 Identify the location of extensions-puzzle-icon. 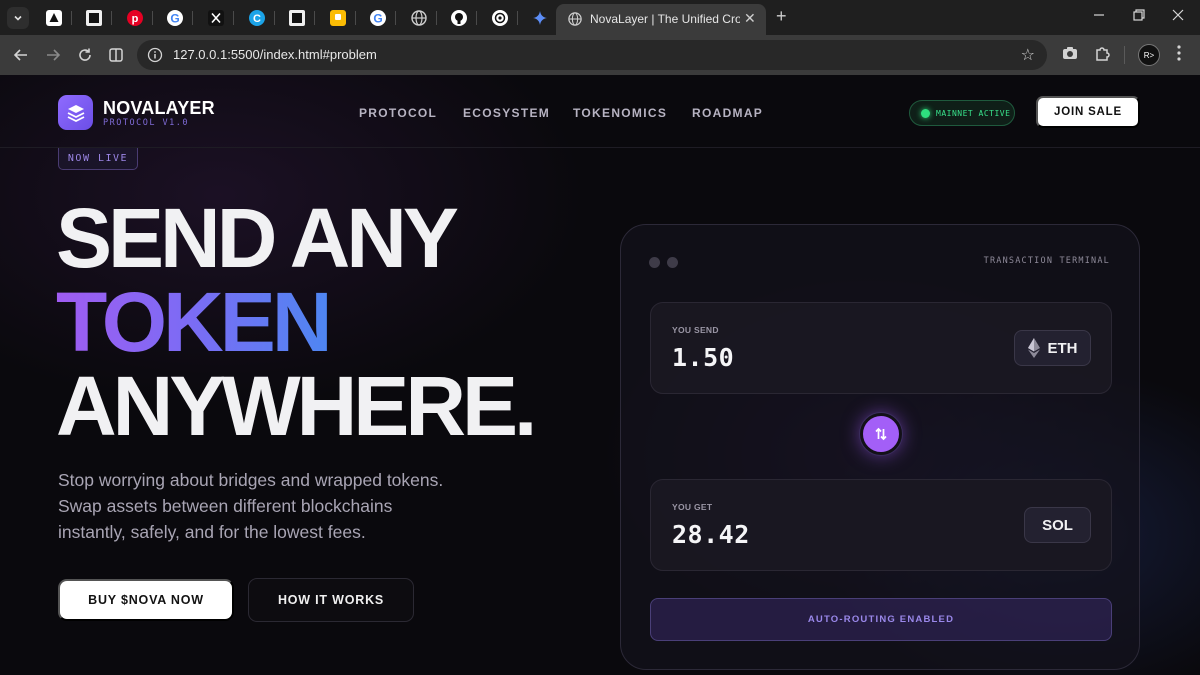
(1103, 55).